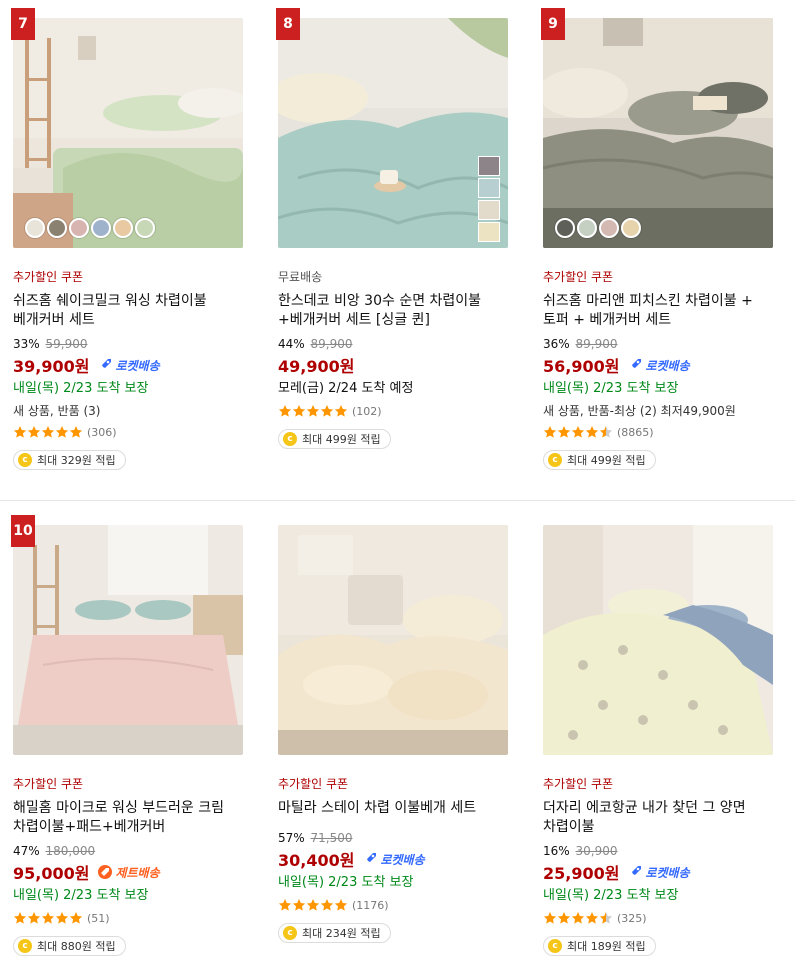 The height and width of the screenshot is (960, 795). I want to click on product-title: 쉬즈홈 쉐이크밀크 워싱 차렵이불 베개커버 세트, so click(133, 311).